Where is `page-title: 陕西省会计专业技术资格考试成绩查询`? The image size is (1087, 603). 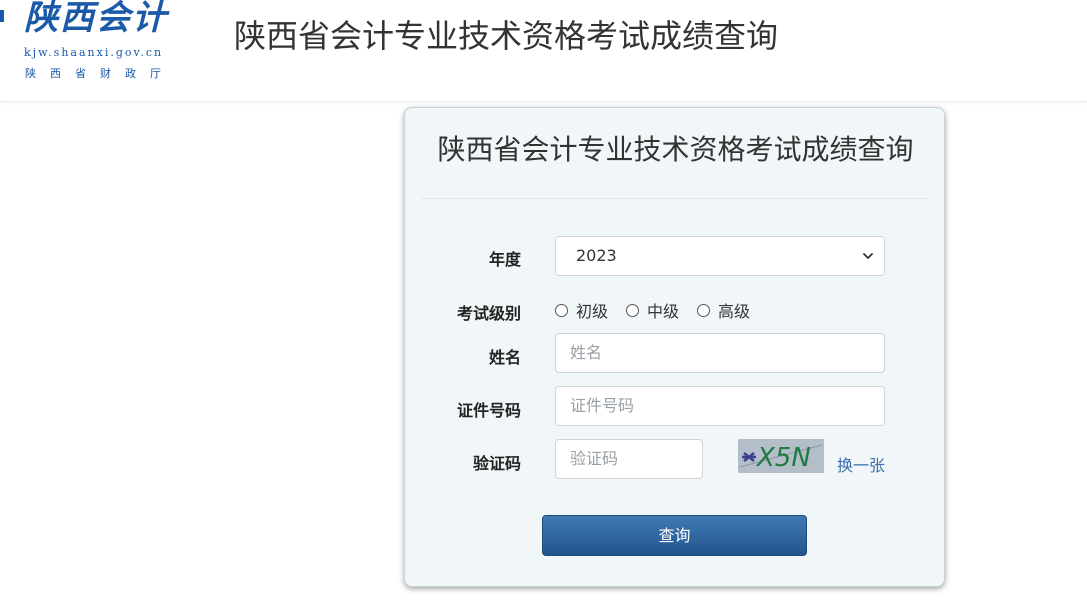
page-title: 陕西省会计专业技术资格考试成绩查询 is located at coordinates (506, 36).